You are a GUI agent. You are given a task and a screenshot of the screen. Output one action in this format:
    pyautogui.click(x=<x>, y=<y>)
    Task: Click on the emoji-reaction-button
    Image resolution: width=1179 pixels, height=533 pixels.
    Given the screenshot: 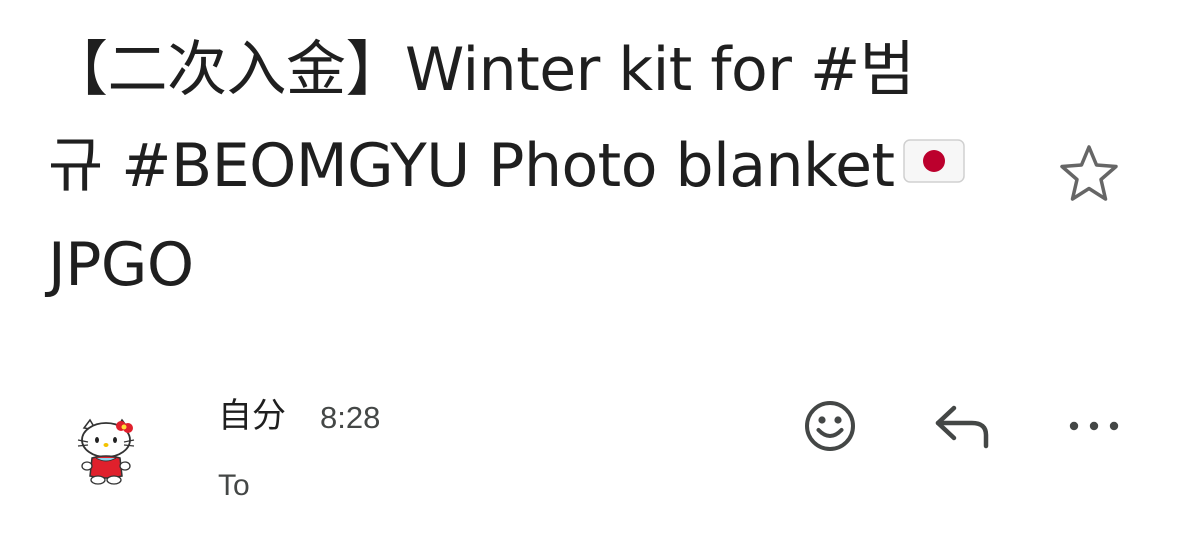 What is the action you would take?
    pyautogui.click(x=830, y=426)
    